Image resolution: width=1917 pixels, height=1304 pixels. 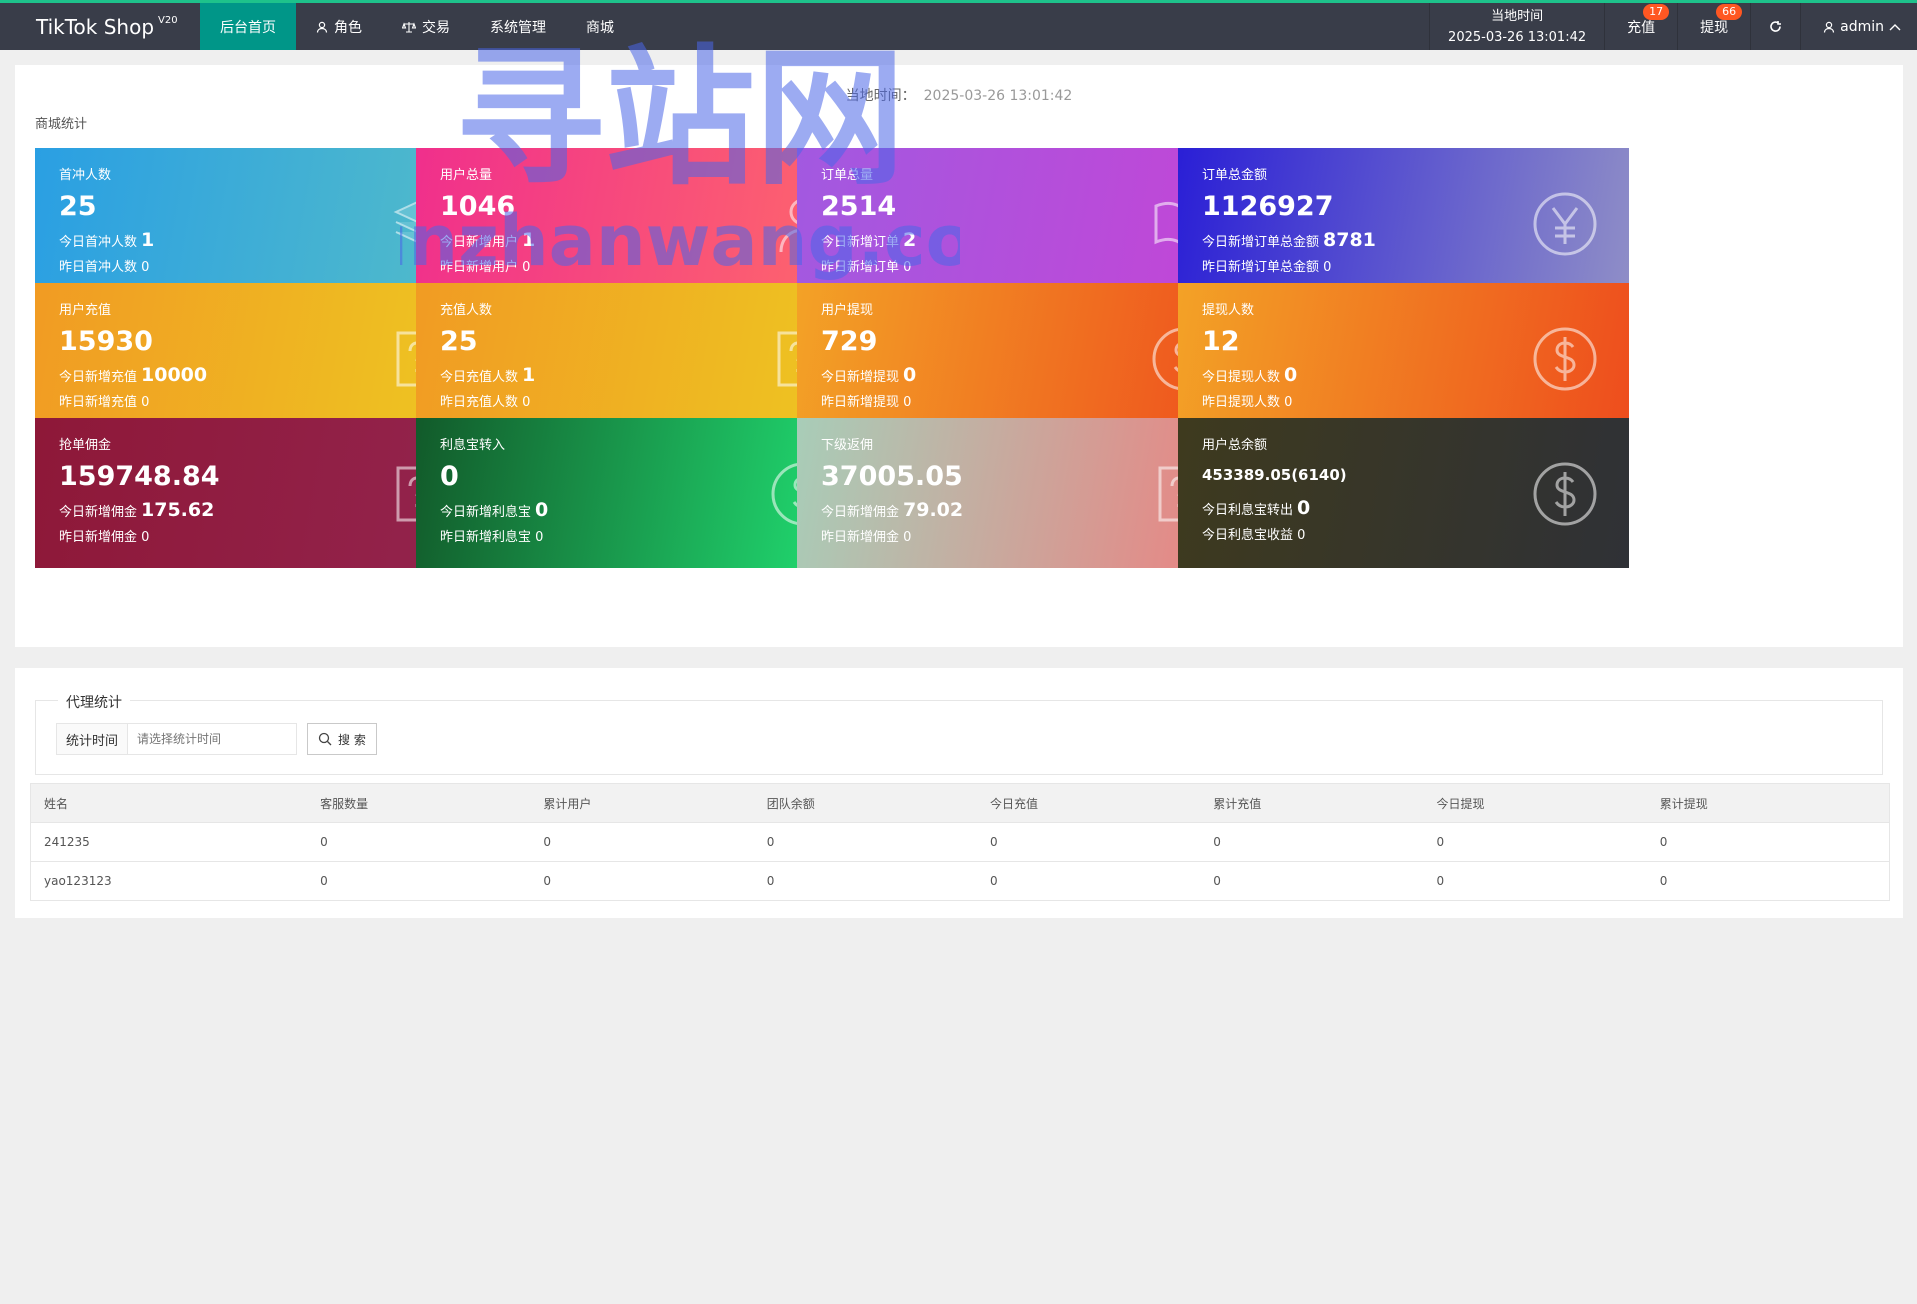 I want to click on stat-today-label: 今日新增充值, so click(x=98, y=377).